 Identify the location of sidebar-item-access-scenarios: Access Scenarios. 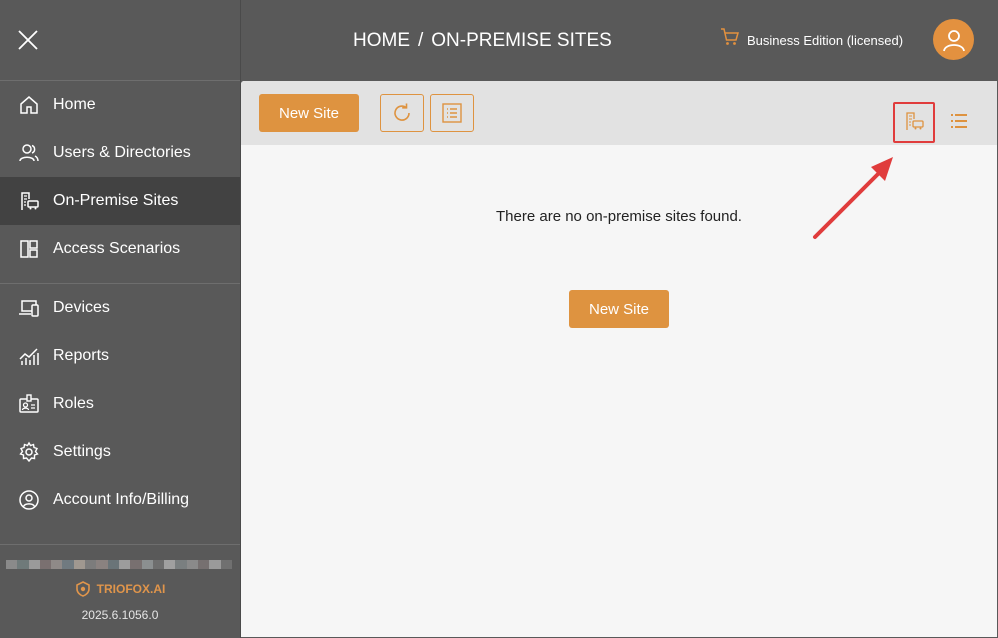
(120, 249).